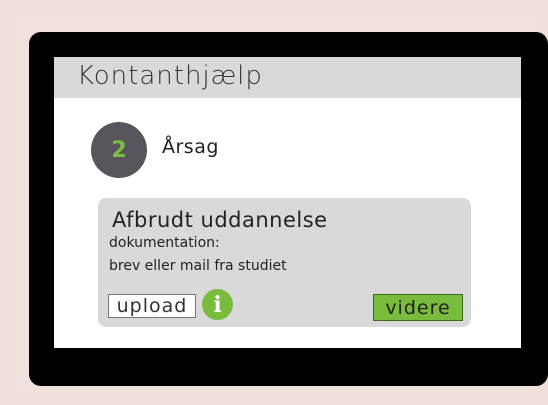  What do you see at coordinates (190, 147) in the screenshot?
I see `step-label: Årsag` at bounding box center [190, 147].